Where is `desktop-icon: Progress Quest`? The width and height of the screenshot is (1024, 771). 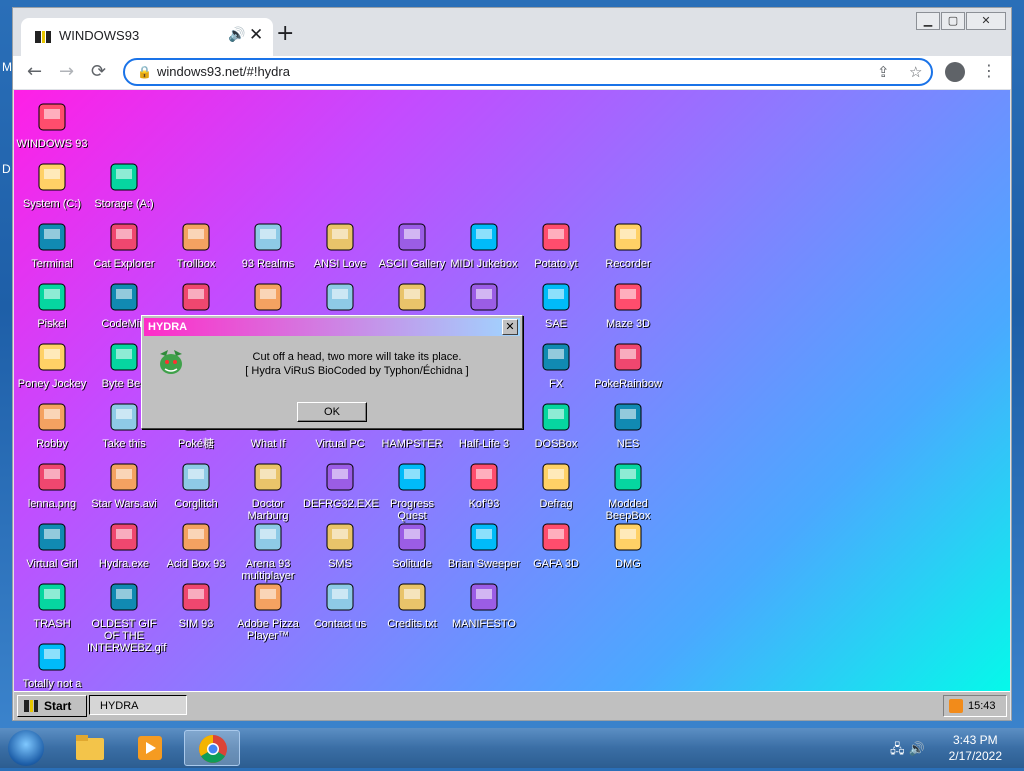 desktop-icon: Progress Quest is located at coordinates (412, 491).